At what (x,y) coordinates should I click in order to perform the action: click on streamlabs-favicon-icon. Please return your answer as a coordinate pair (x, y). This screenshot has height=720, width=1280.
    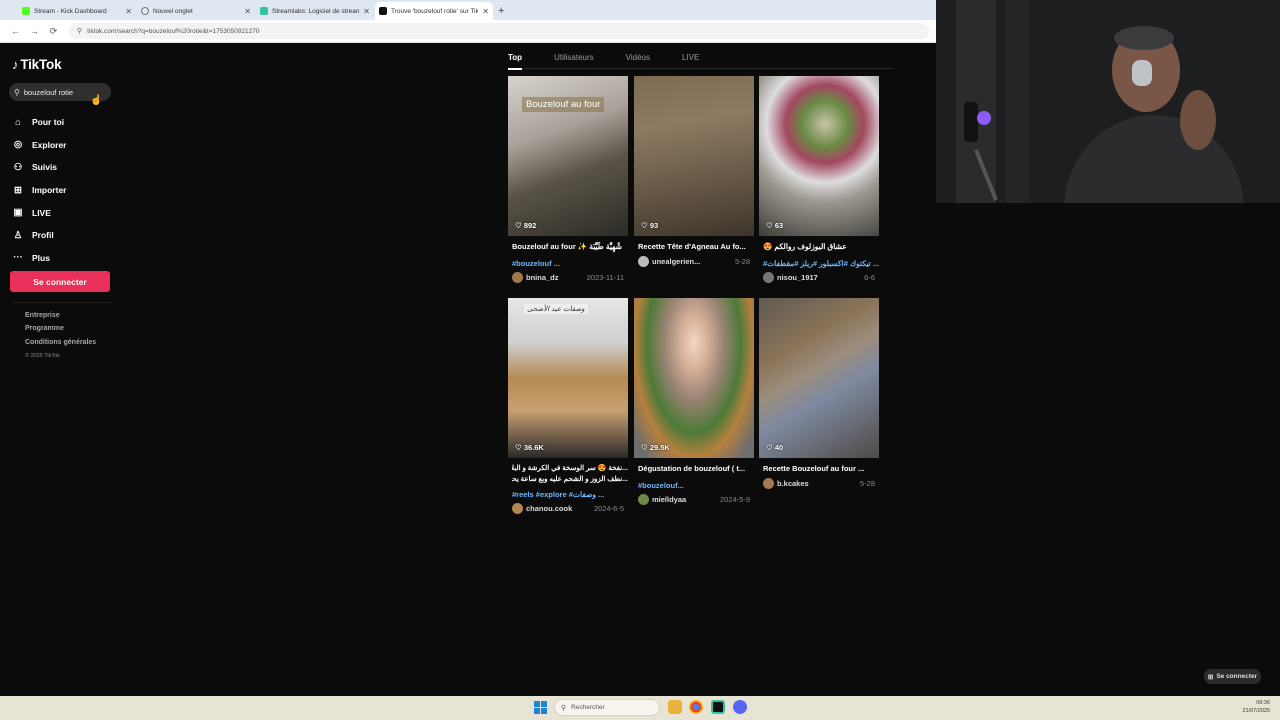
    Looking at the image, I should click on (264, 11).